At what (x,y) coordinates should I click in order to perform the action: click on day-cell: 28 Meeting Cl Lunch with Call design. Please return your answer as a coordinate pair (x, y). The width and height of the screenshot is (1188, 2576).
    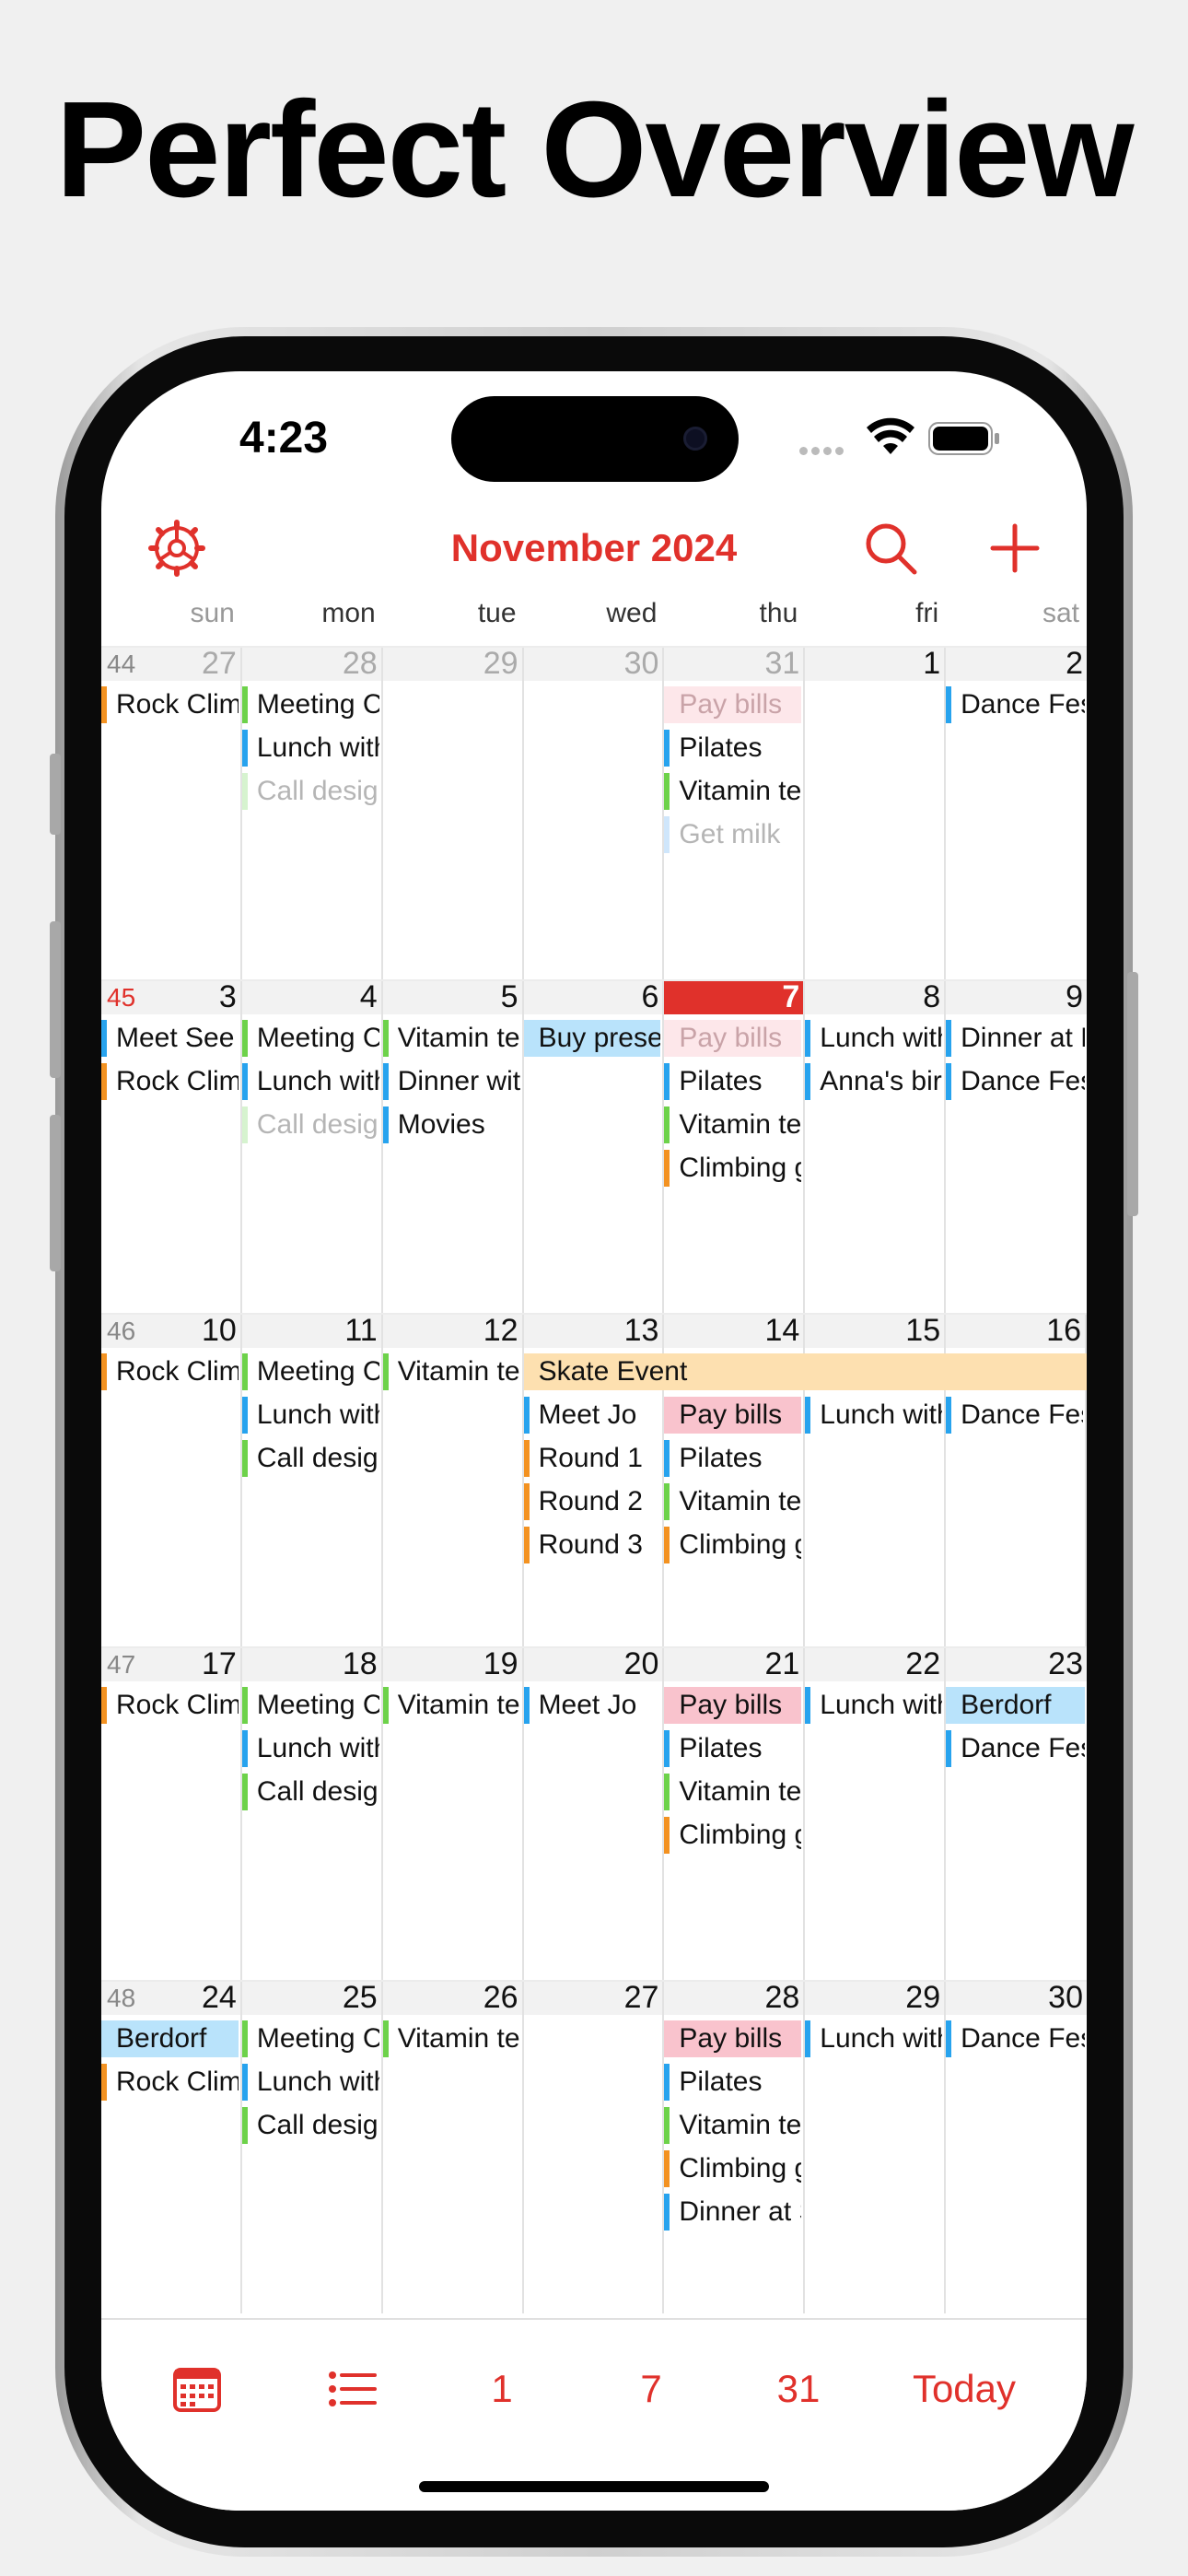
    Looking at the image, I should click on (312, 812).